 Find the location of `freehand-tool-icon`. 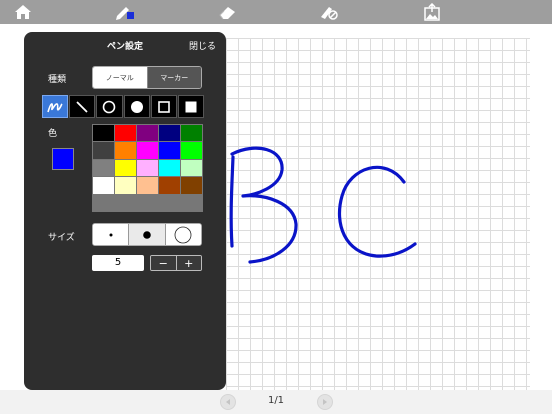

freehand-tool-icon is located at coordinates (55, 106).